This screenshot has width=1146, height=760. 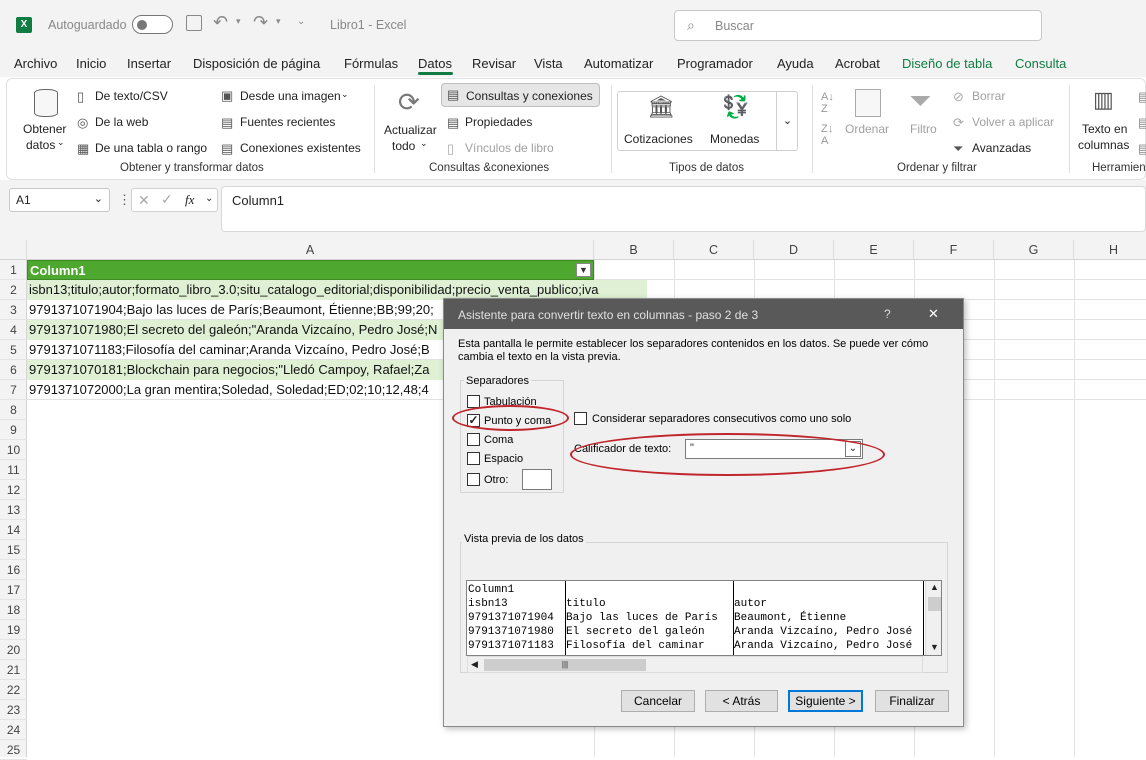 What do you see at coordinates (874, 250) in the screenshot?
I see `column-header-e: E` at bounding box center [874, 250].